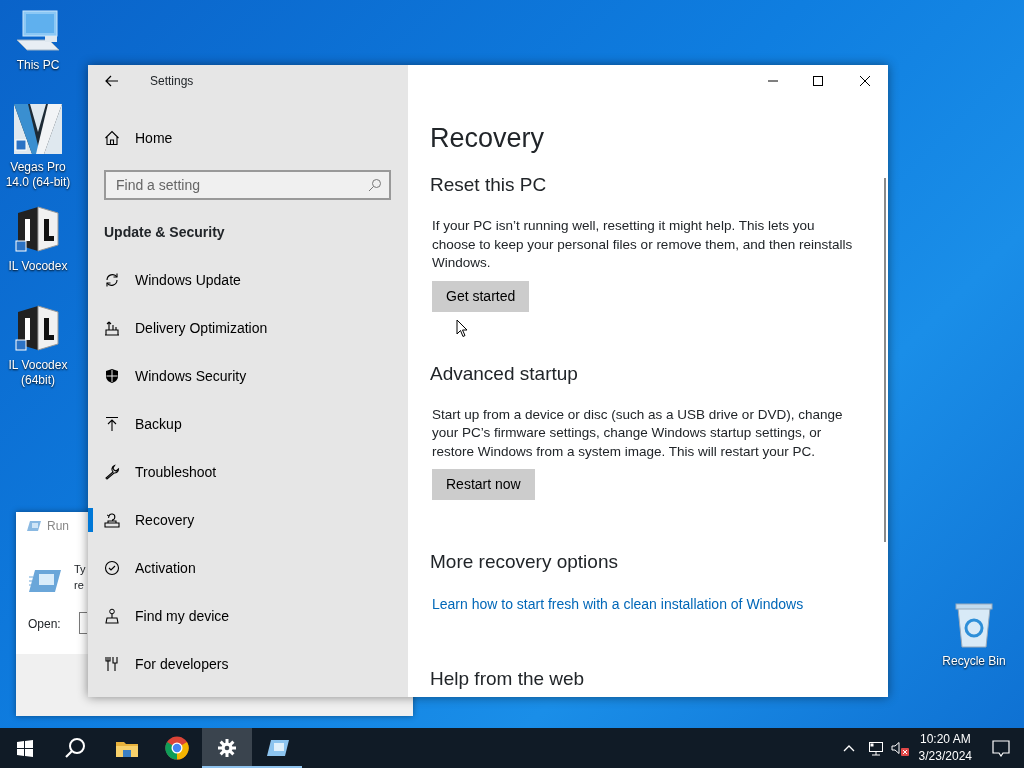 This screenshot has width=1024, height=768. I want to click on description-text: If your PC isn’t running well, resetting it might help. This lets you choose to keep your personal files or remove them, and then reinstalls Windows., so click(643, 244).